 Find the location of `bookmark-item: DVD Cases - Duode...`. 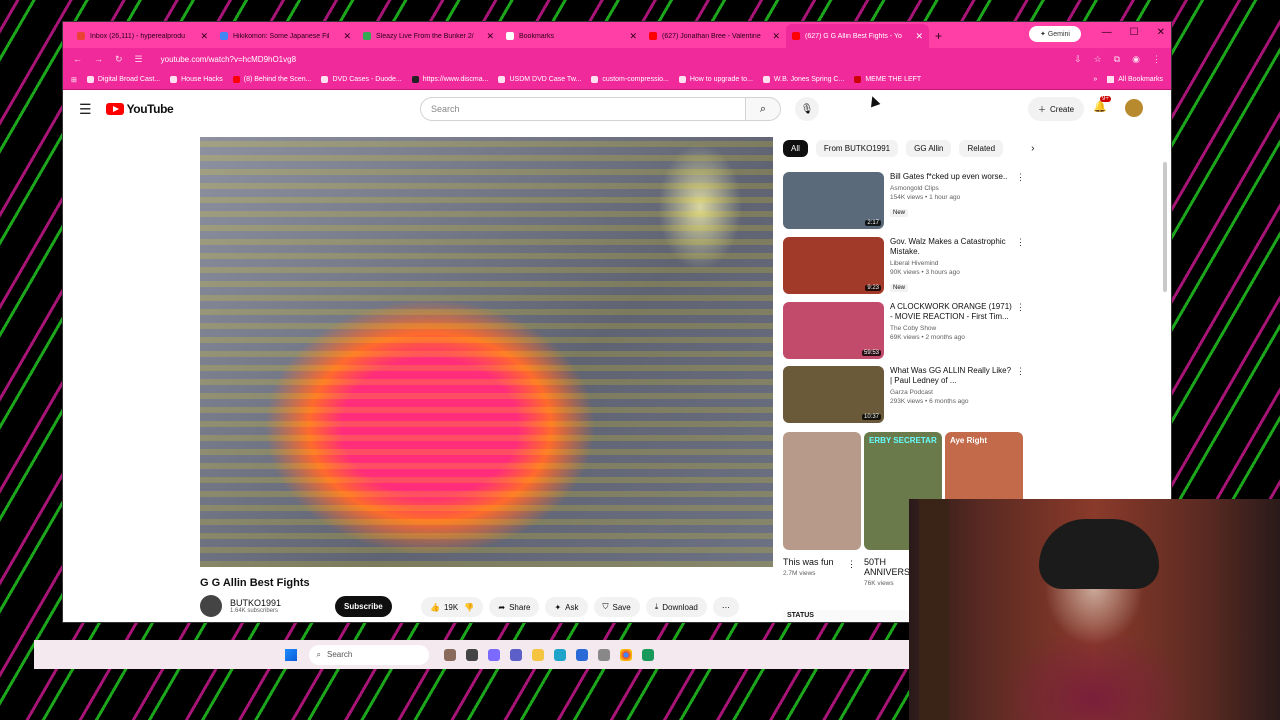

bookmark-item: DVD Cases - Duode... is located at coordinates (361, 79).